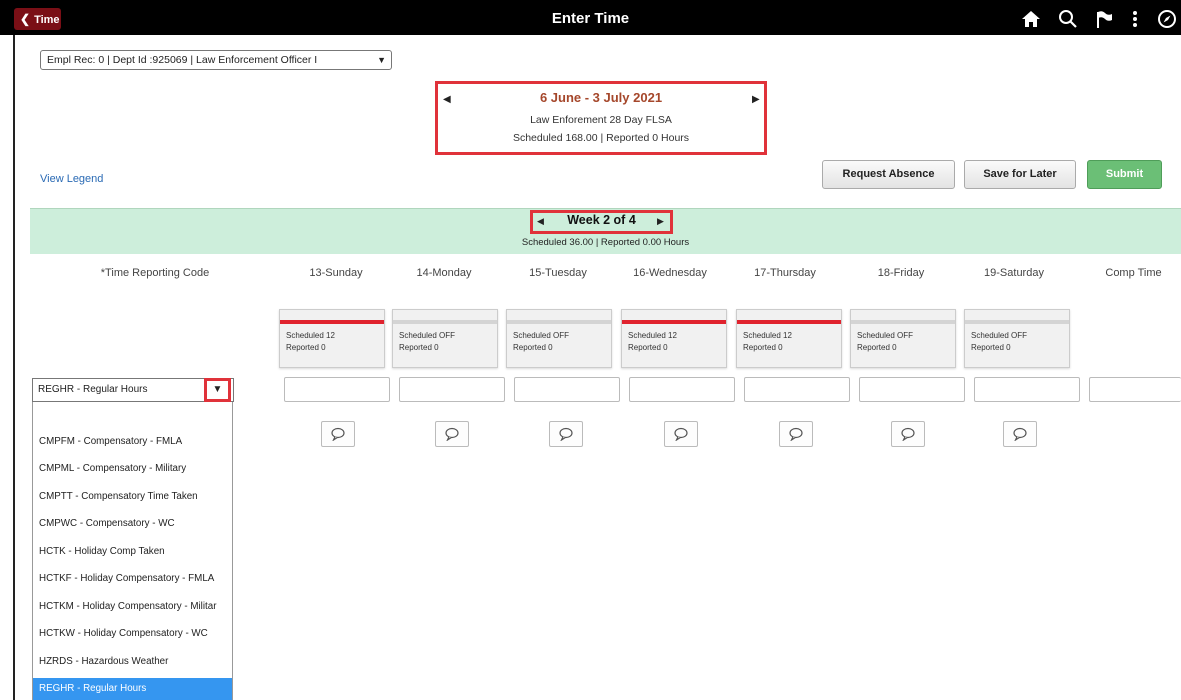  Describe the element at coordinates (132, 662) in the screenshot. I see `dropdown-option: HZRDS - Hazardous Weather` at that location.